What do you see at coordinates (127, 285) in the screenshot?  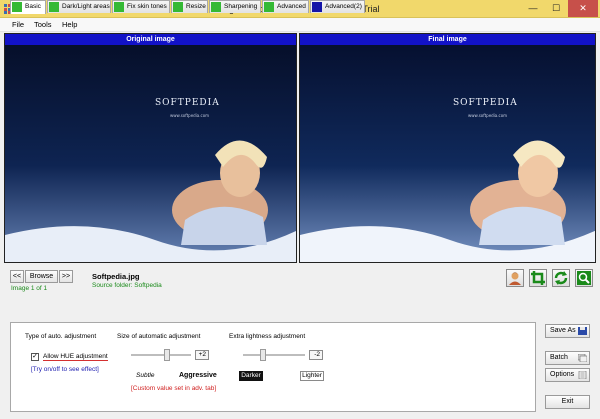 I see `source-folder: Source folder: Softpedia` at bounding box center [127, 285].